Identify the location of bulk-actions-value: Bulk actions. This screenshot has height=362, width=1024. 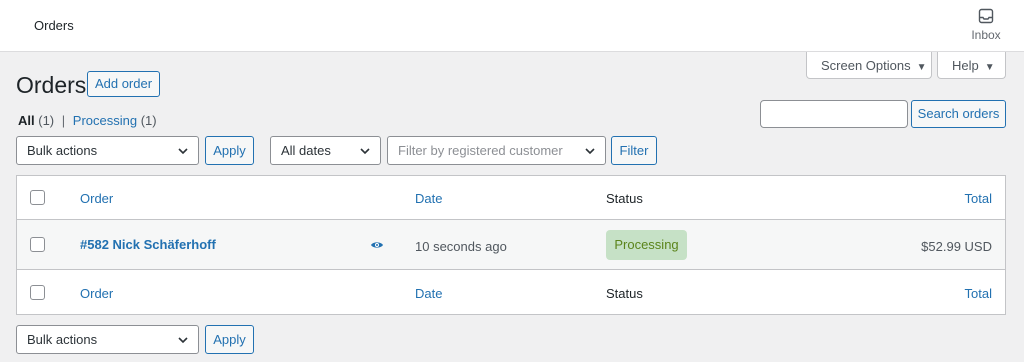
(62, 150).